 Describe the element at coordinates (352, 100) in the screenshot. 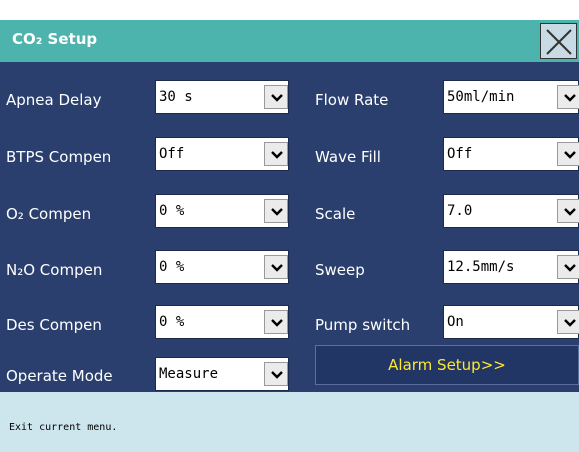

I see `flow-rate-label: Flow Rate` at that location.